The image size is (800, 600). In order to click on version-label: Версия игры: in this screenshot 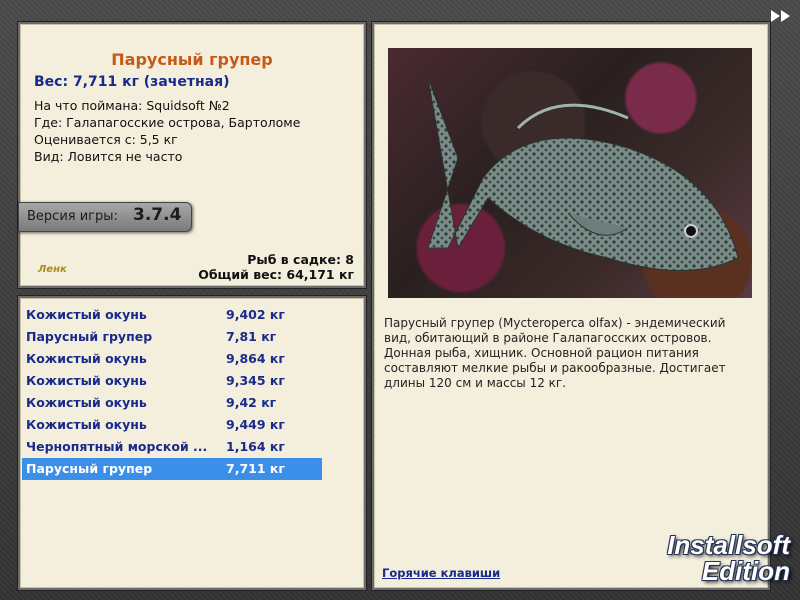, I will do `click(72, 216)`.